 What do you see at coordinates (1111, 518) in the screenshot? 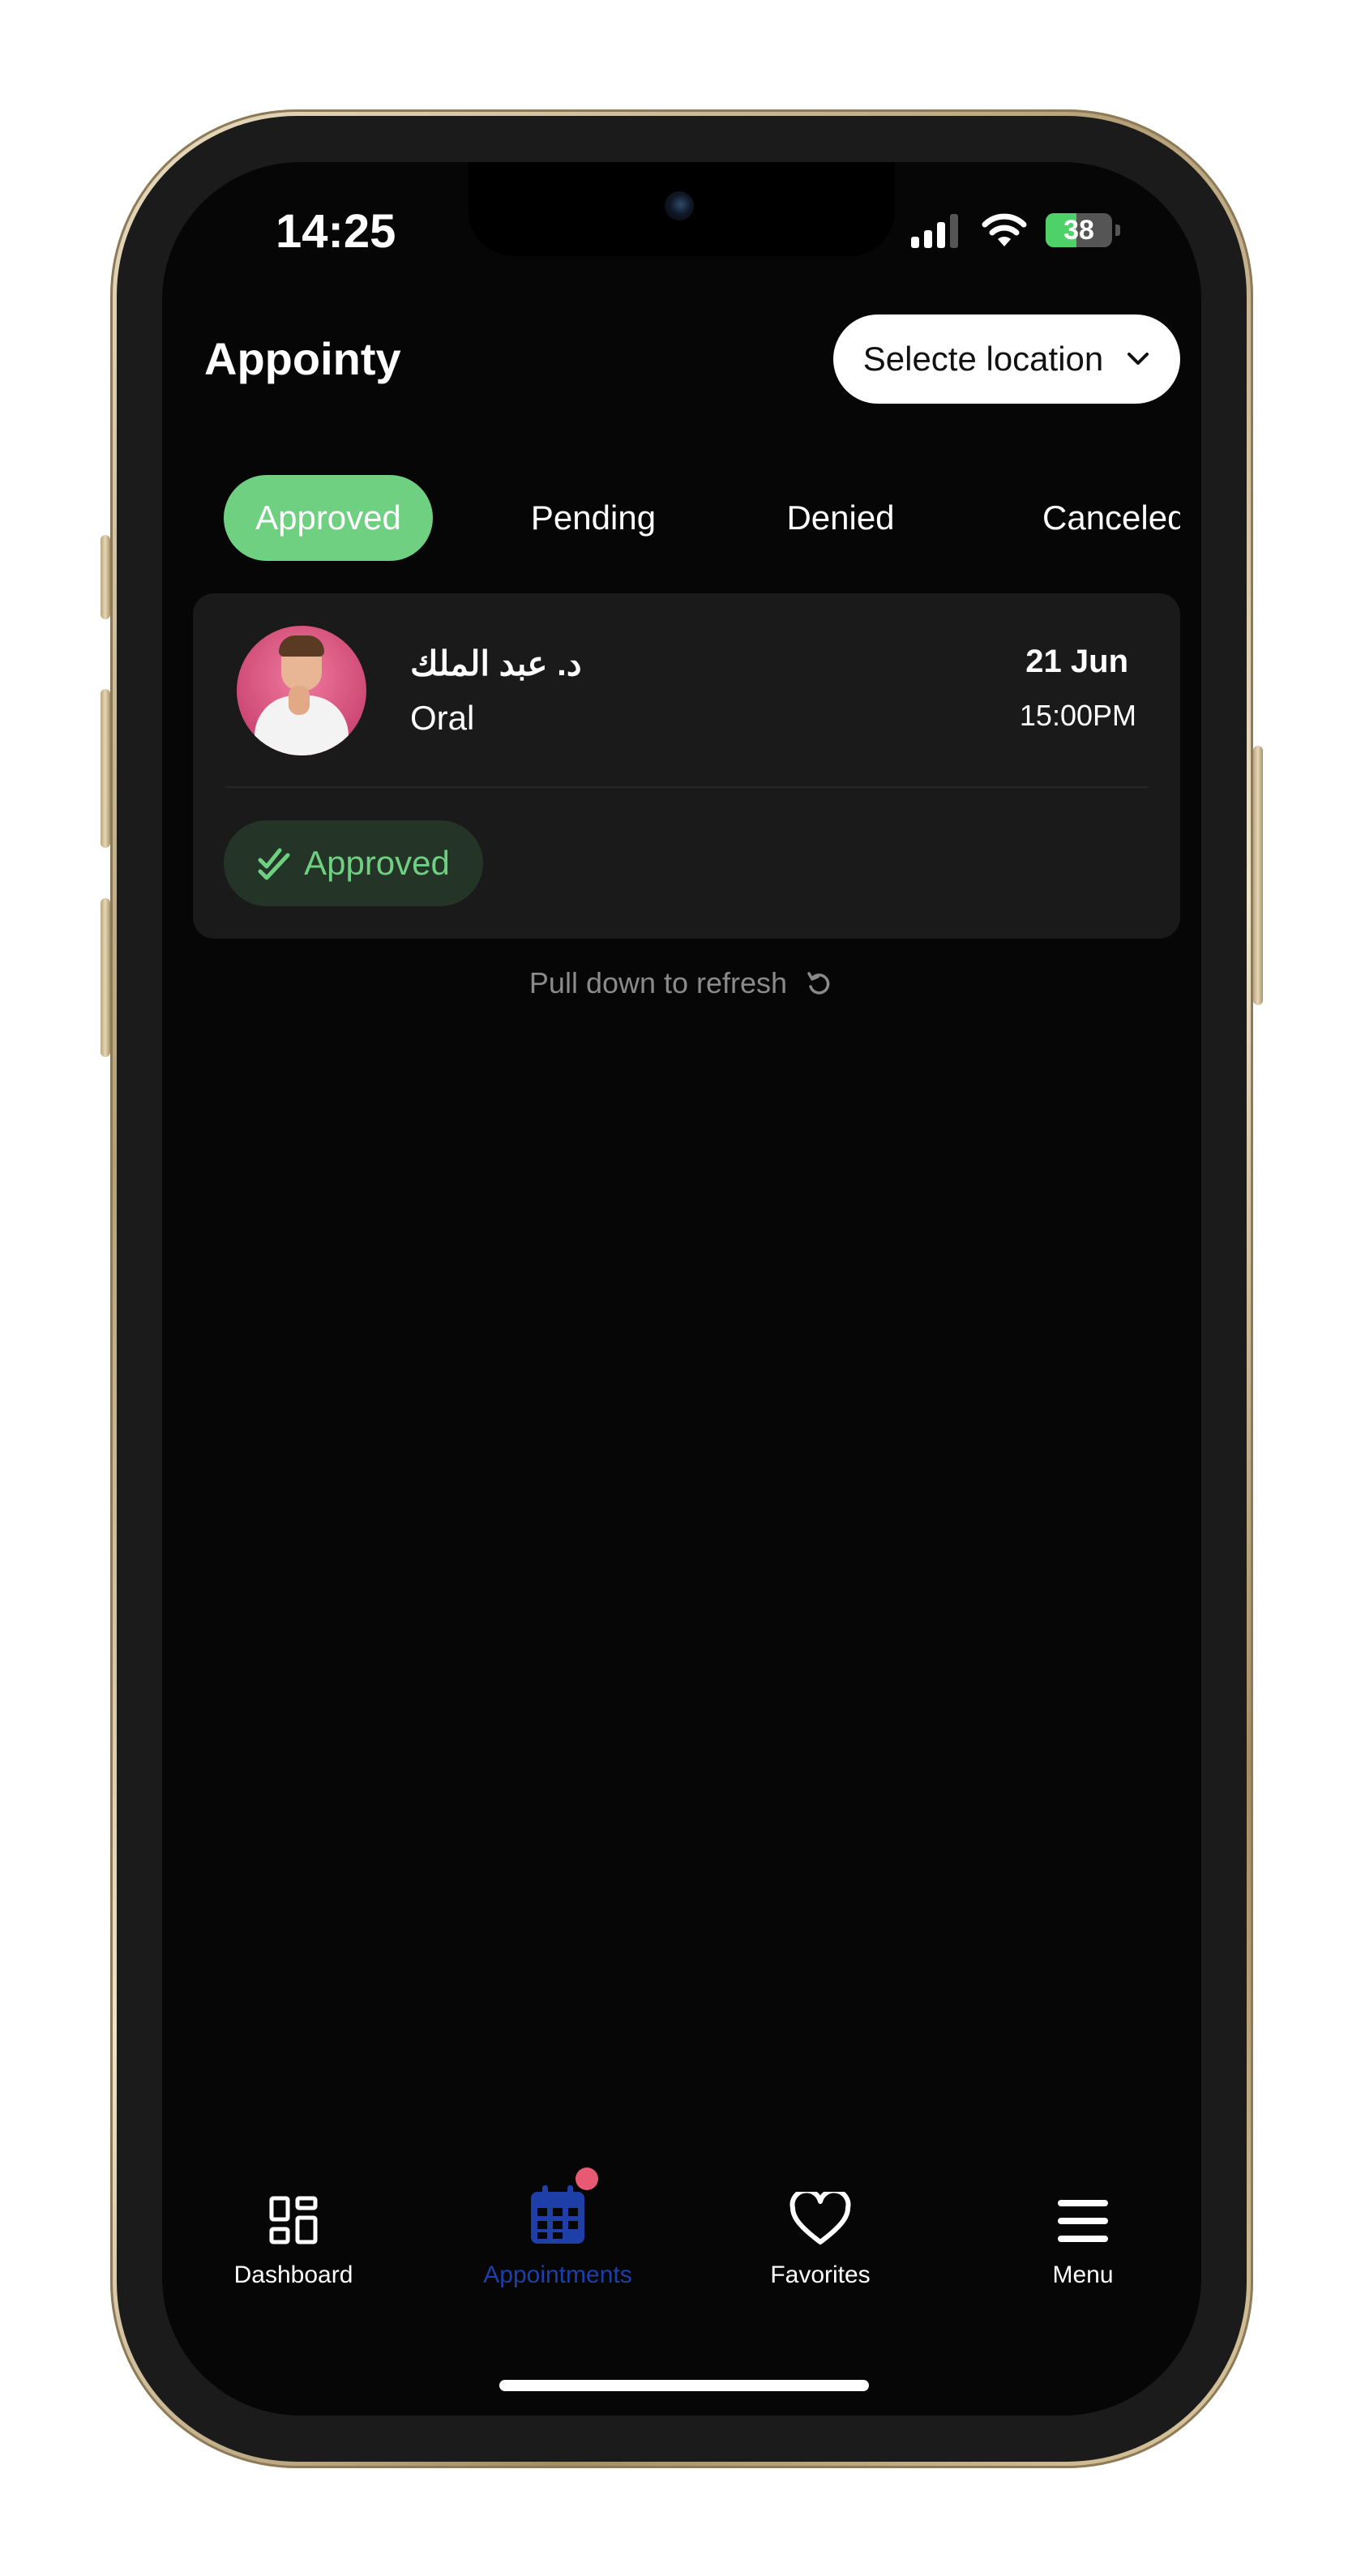
I see `tab-canceled: Canceled` at bounding box center [1111, 518].